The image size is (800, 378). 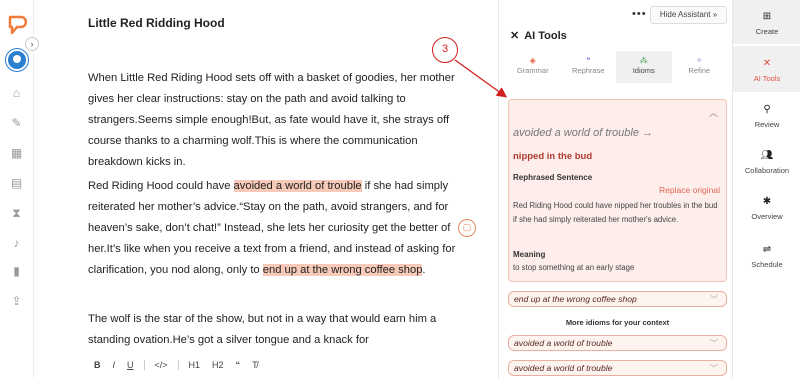 What do you see at coordinates (255, 365) in the screenshot?
I see `clear-format-button: T̸` at bounding box center [255, 365].